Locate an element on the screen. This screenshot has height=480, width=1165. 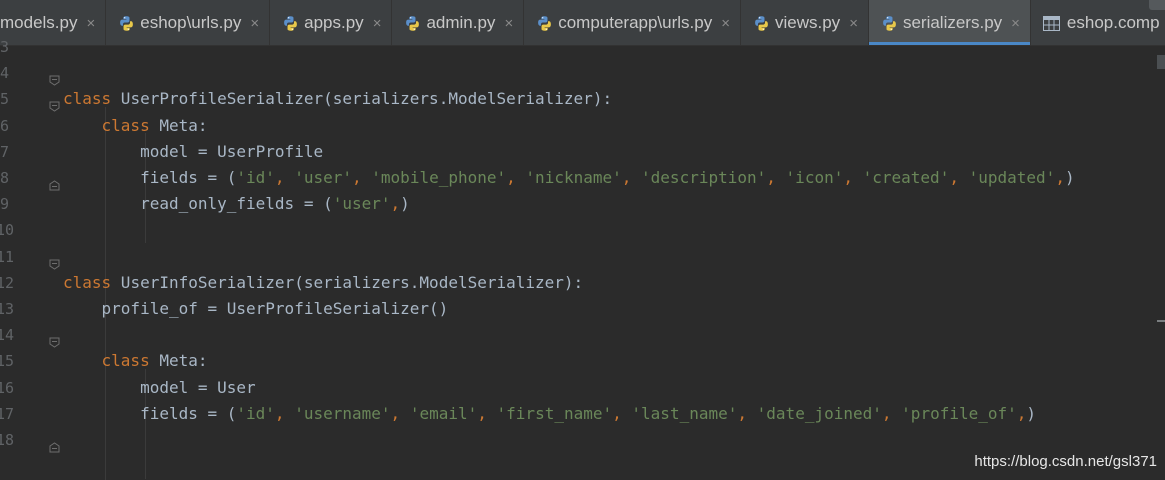
code-line: 14 is located at coordinates (577, 335).